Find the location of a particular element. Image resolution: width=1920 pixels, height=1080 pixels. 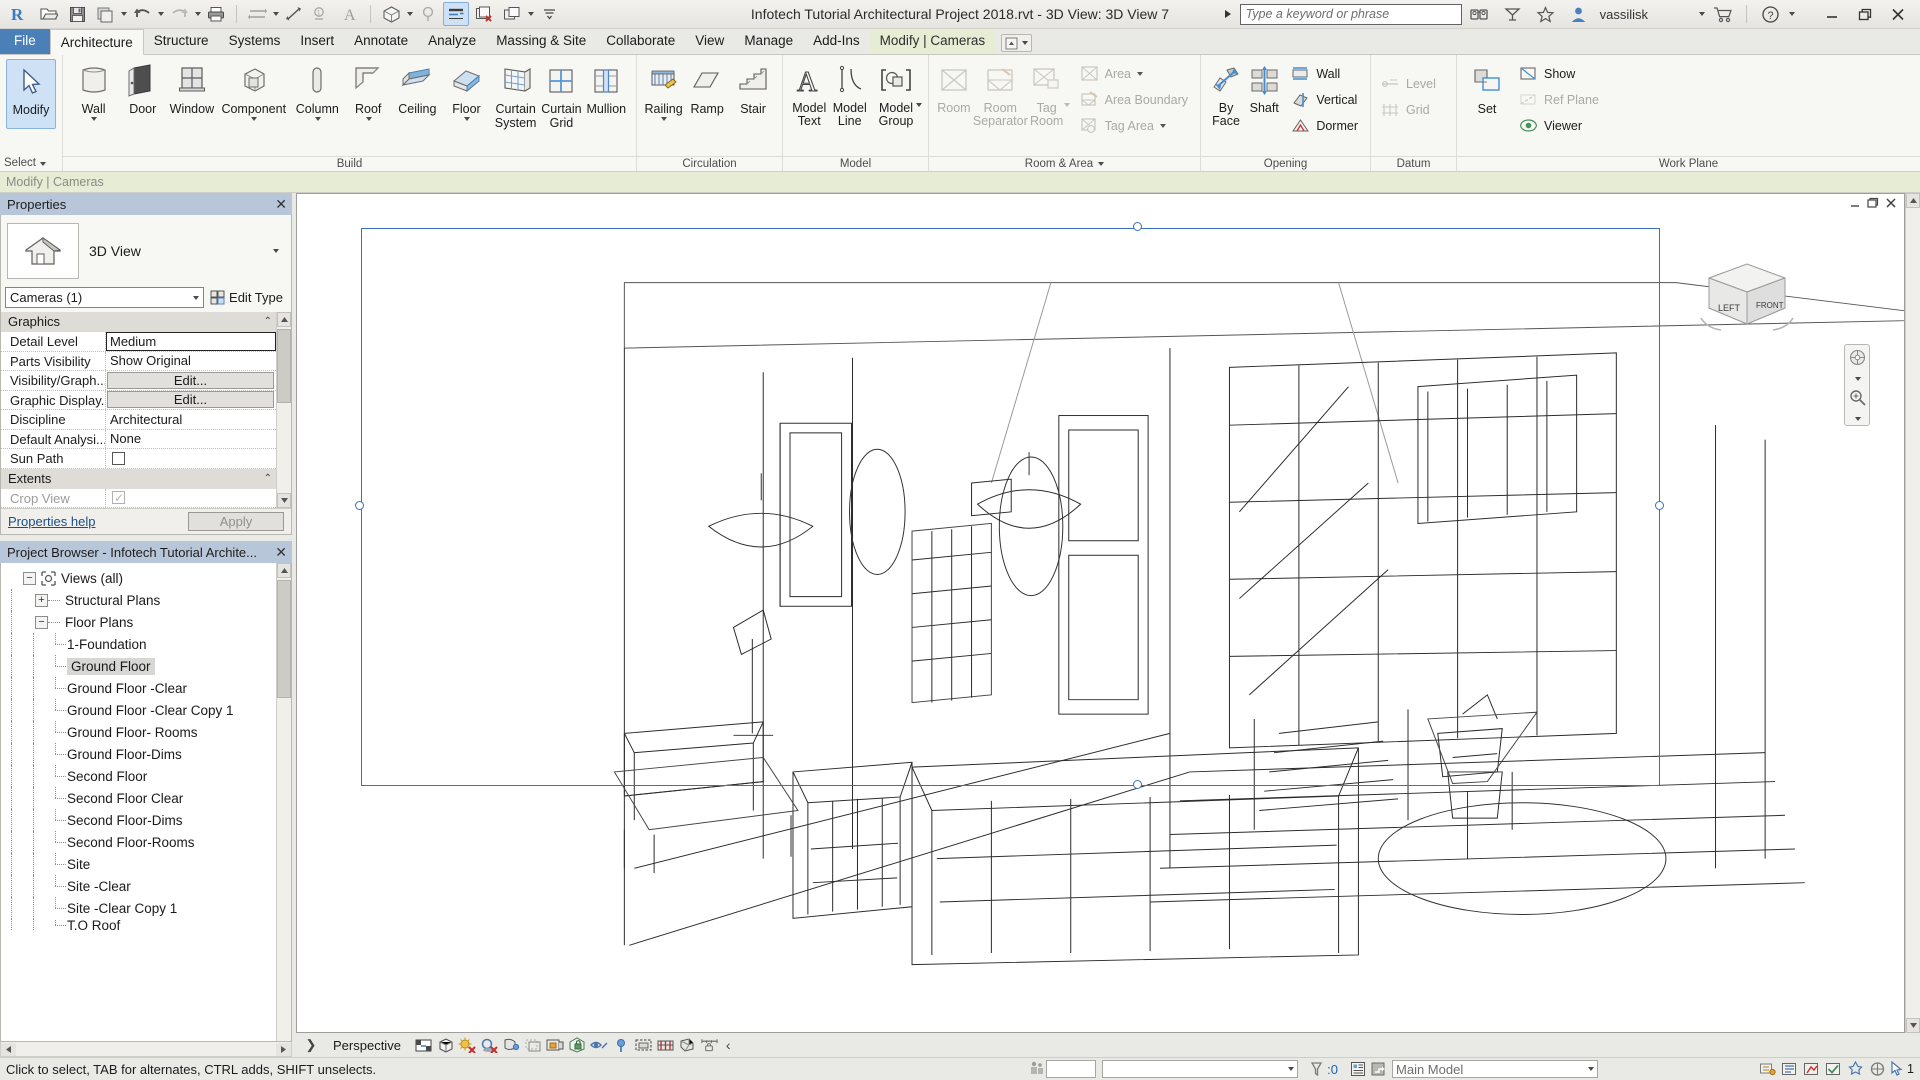

by-face-button: By Face is located at coordinates (1226, 96).